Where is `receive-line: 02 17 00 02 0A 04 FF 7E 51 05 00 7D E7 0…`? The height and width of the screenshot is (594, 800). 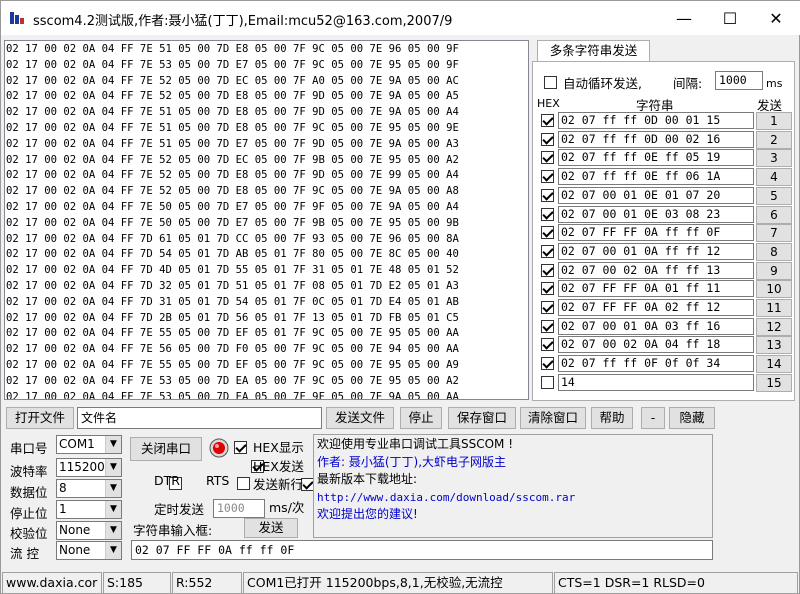 receive-line: 02 17 00 02 0A 04 FF 7E 51 05 00 7D E7 0… is located at coordinates (232, 143).